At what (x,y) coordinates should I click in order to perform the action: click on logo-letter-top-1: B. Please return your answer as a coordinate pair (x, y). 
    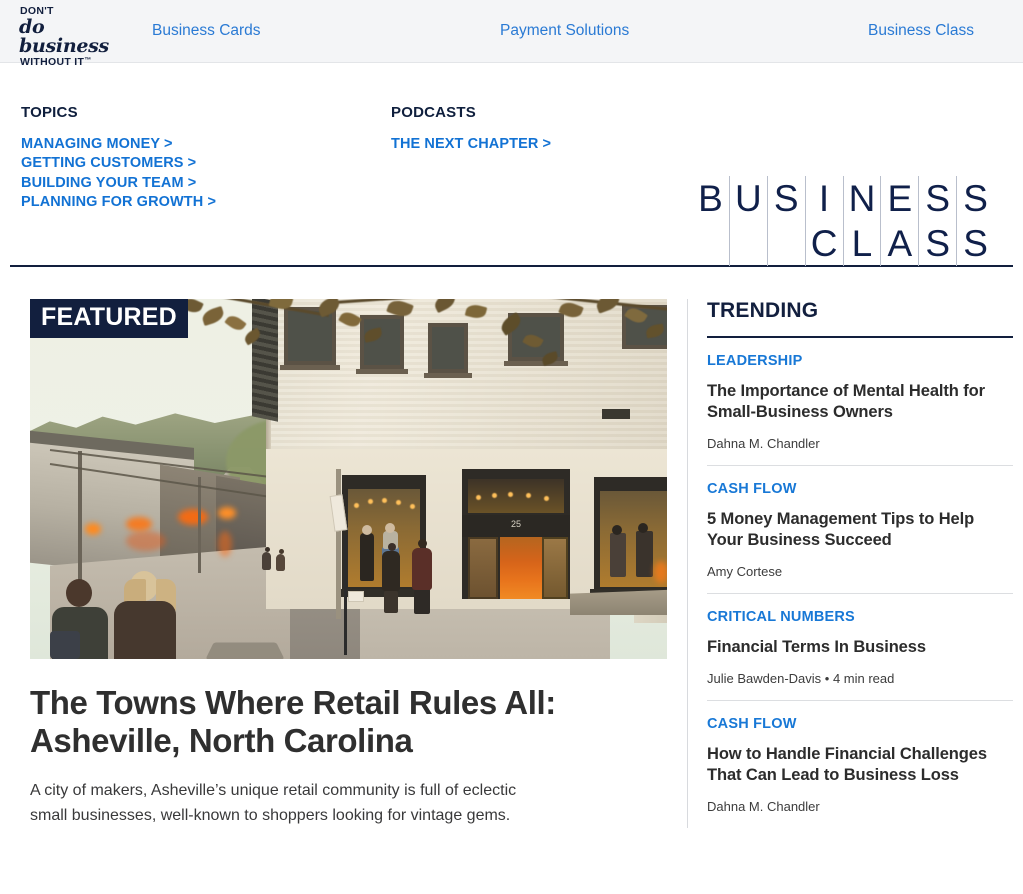
    Looking at the image, I should click on (710, 198).